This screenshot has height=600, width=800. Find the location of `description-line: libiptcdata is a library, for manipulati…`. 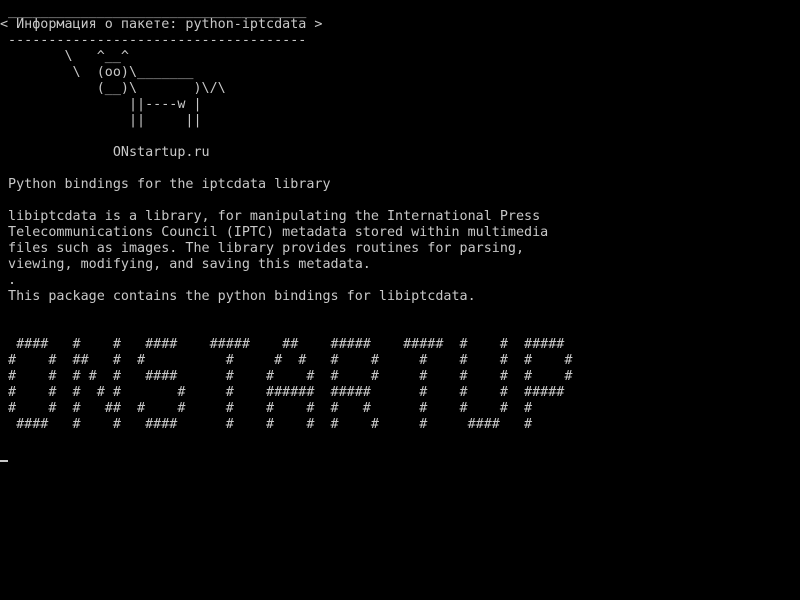

description-line: libiptcdata is a library, for manipulati… is located at coordinates (270, 216).